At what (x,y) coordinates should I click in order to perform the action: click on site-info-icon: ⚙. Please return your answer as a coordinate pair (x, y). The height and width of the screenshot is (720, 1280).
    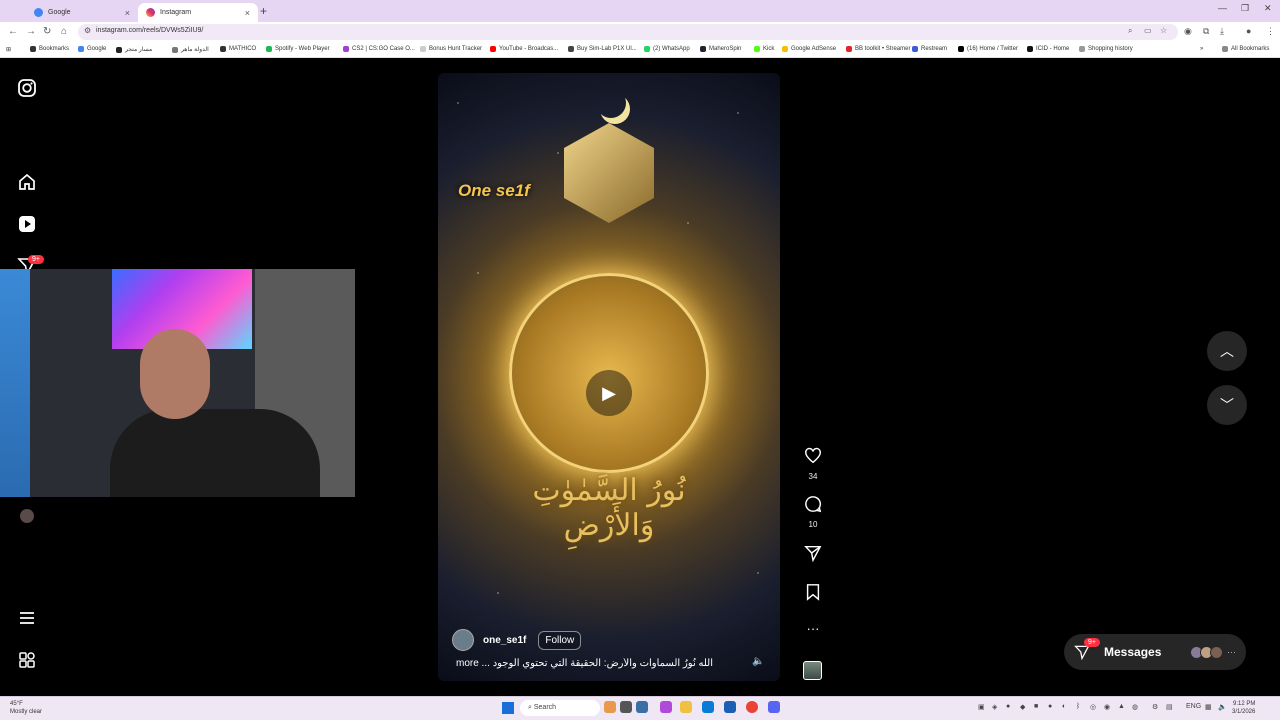
    Looking at the image, I should click on (87, 30).